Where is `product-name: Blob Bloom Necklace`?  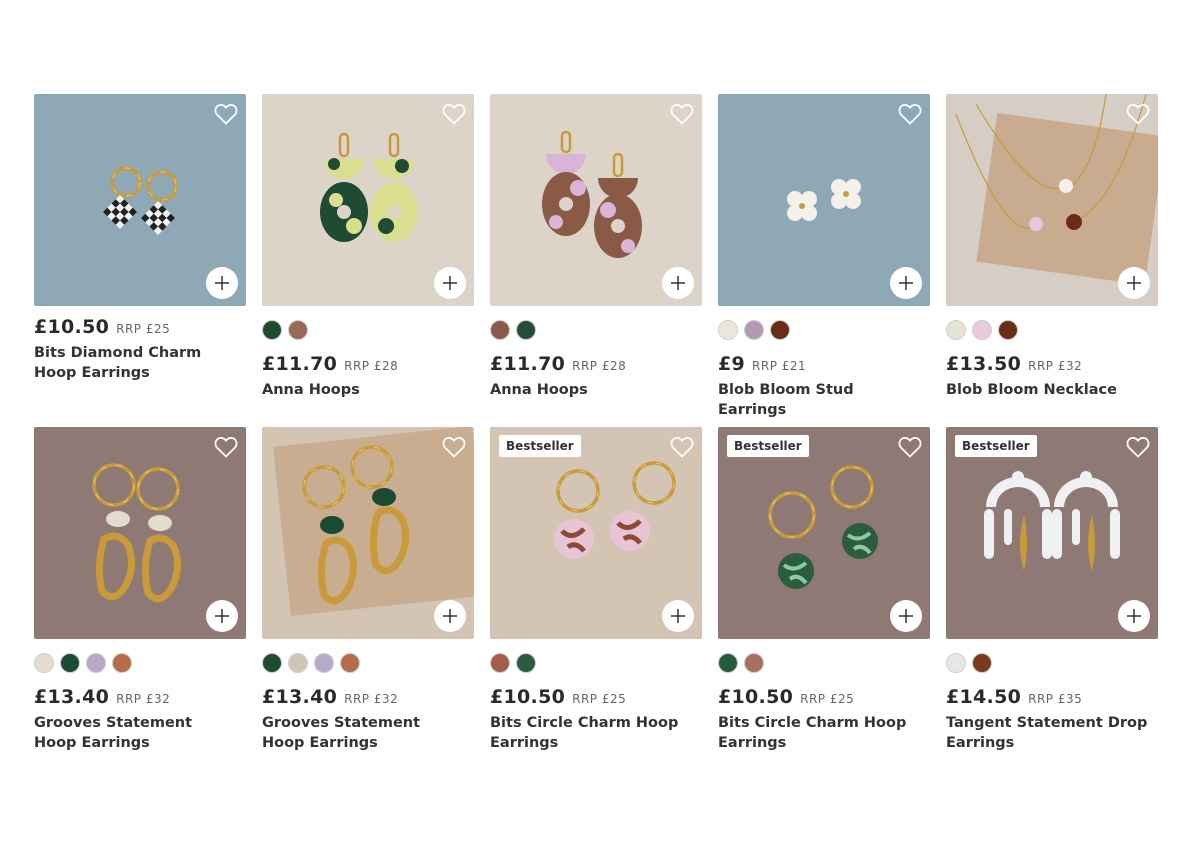 product-name: Blob Bloom Necklace is located at coordinates (1048, 390).